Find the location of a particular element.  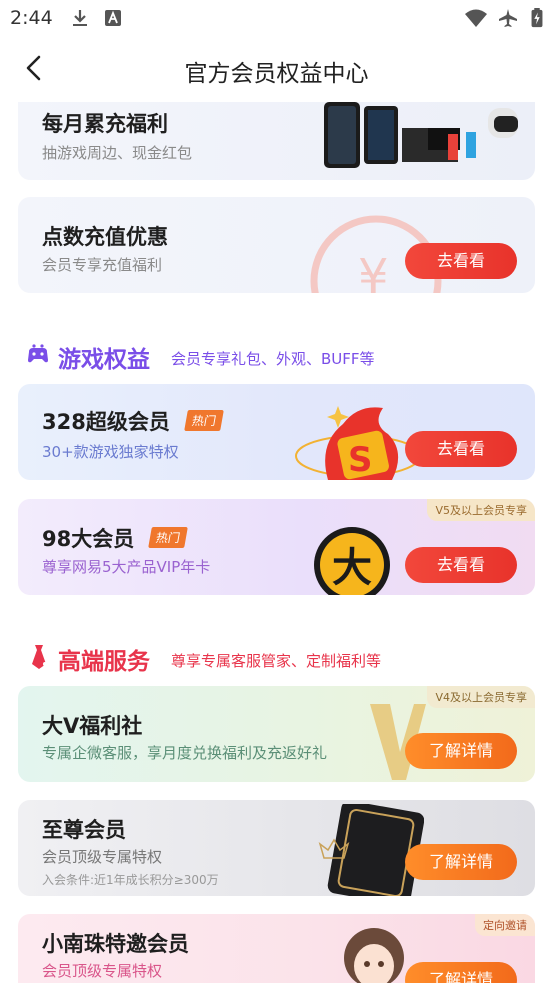

download-icon is located at coordinates (80, 18).